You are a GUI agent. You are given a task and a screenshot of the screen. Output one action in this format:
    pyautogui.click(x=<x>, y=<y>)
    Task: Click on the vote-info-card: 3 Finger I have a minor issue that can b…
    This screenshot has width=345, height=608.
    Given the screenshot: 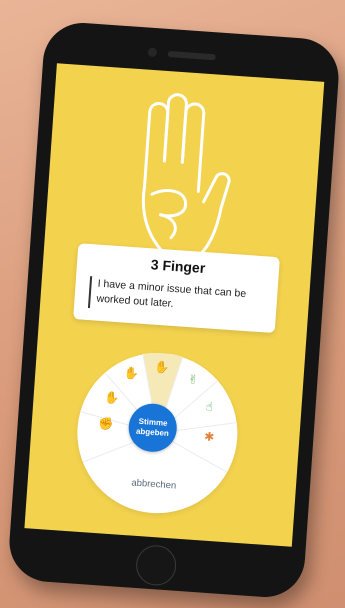 What is the action you would take?
    pyautogui.click(x=176, y=288)
    